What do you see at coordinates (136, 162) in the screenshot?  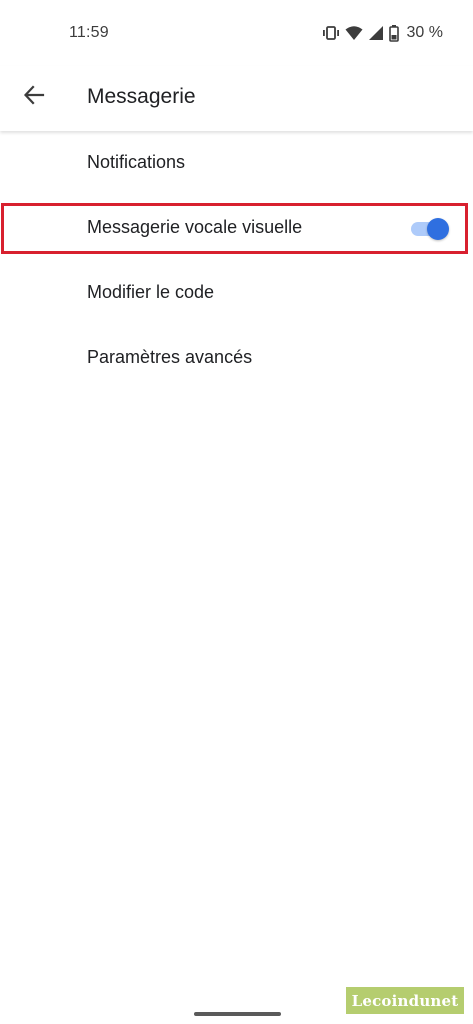 I see `settings-item-label: Notifications` at bounding box center [136, 162].